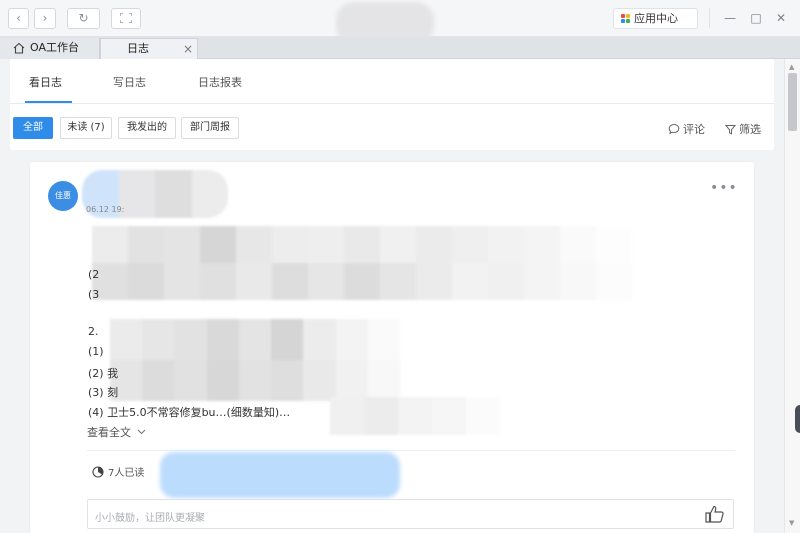 The width and height of the screenshot is (800, 533). I want to click on minimize-icon: —, so click(730, 18).